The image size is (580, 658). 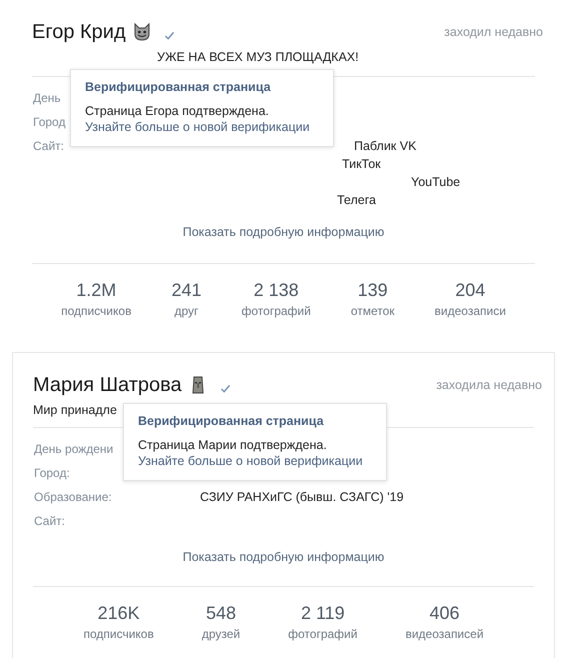 What do you see at coordinates (74, 449) in the screenshot?
I see `info-label: День рождени` at bounding box center [74, 449].